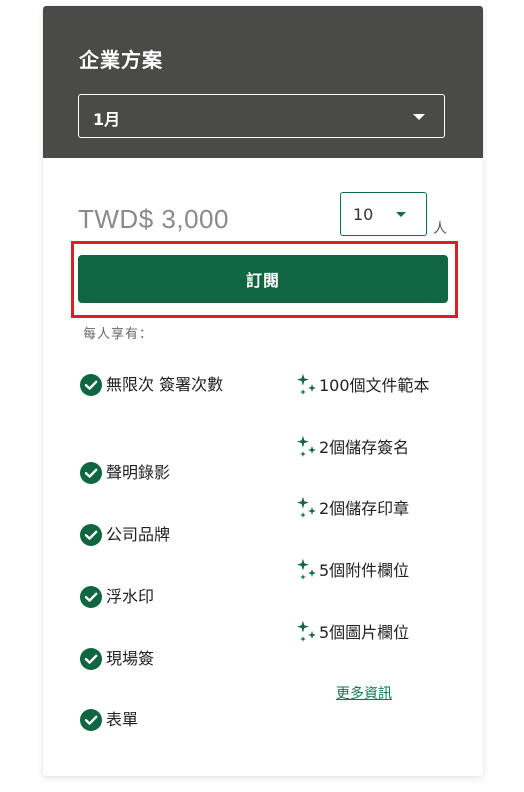 The width and height of the screenshot is (524, 792). I want to click on seat-quantity-value: 10, so click(363, 214).